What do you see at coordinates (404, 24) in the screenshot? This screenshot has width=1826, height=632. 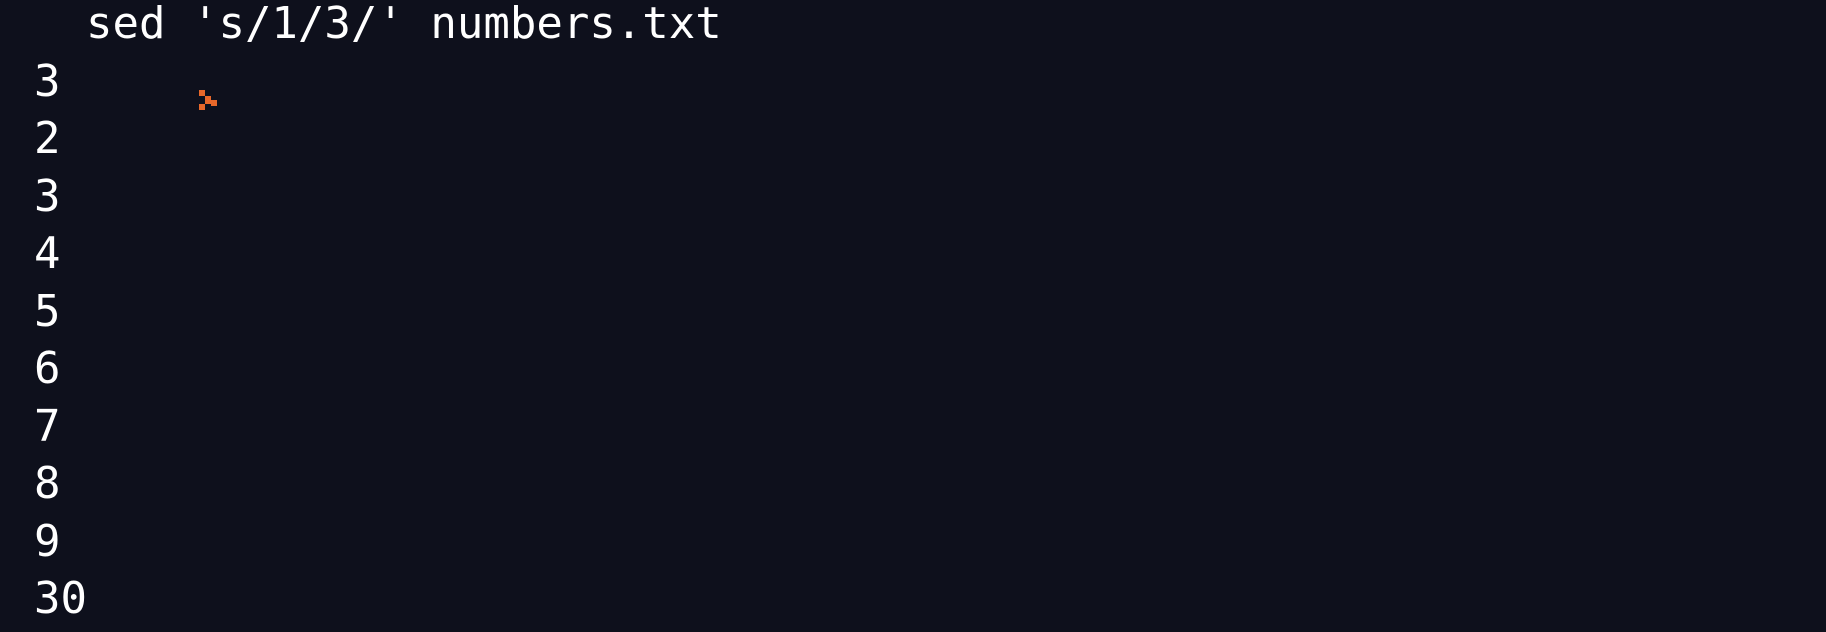 I see `command-text: sed 's/1/3/' numbers.txt` at bounding box center [404, 24].